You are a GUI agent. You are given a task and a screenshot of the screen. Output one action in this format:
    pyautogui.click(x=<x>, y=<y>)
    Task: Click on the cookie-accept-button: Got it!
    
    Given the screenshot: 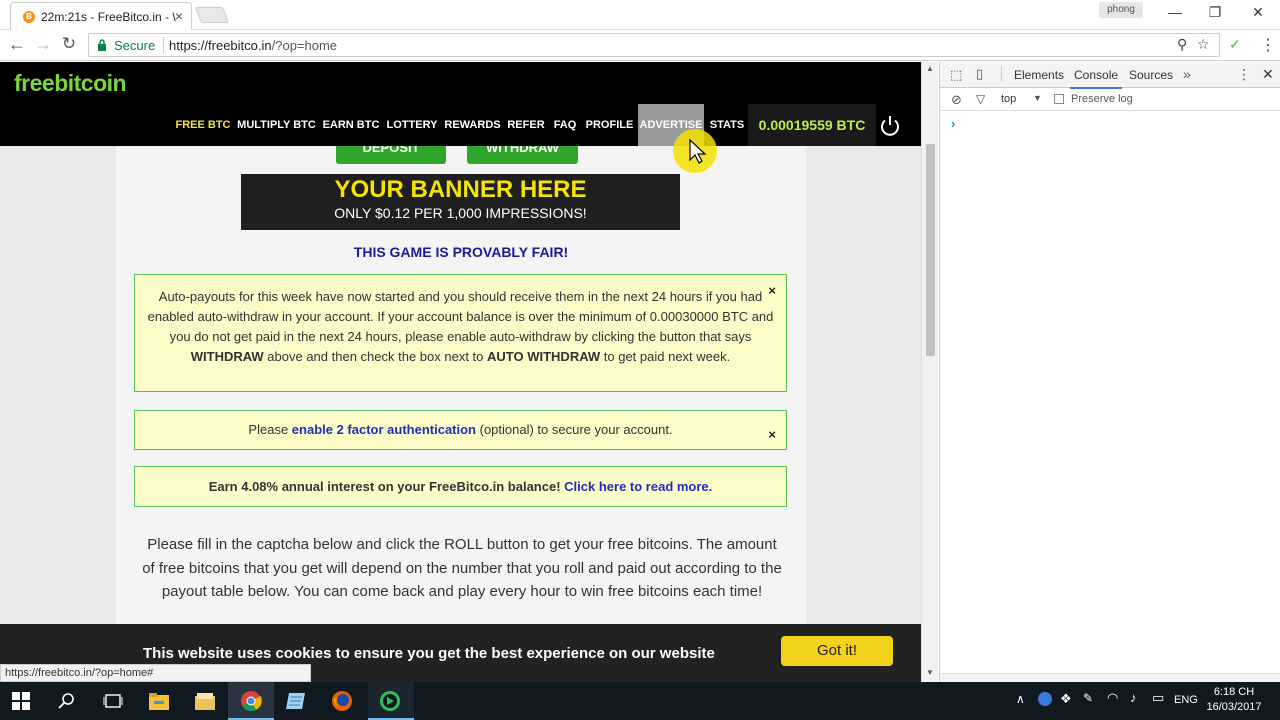 What is the action you would take?
    pyautogui.click(x=837, y=651)
    